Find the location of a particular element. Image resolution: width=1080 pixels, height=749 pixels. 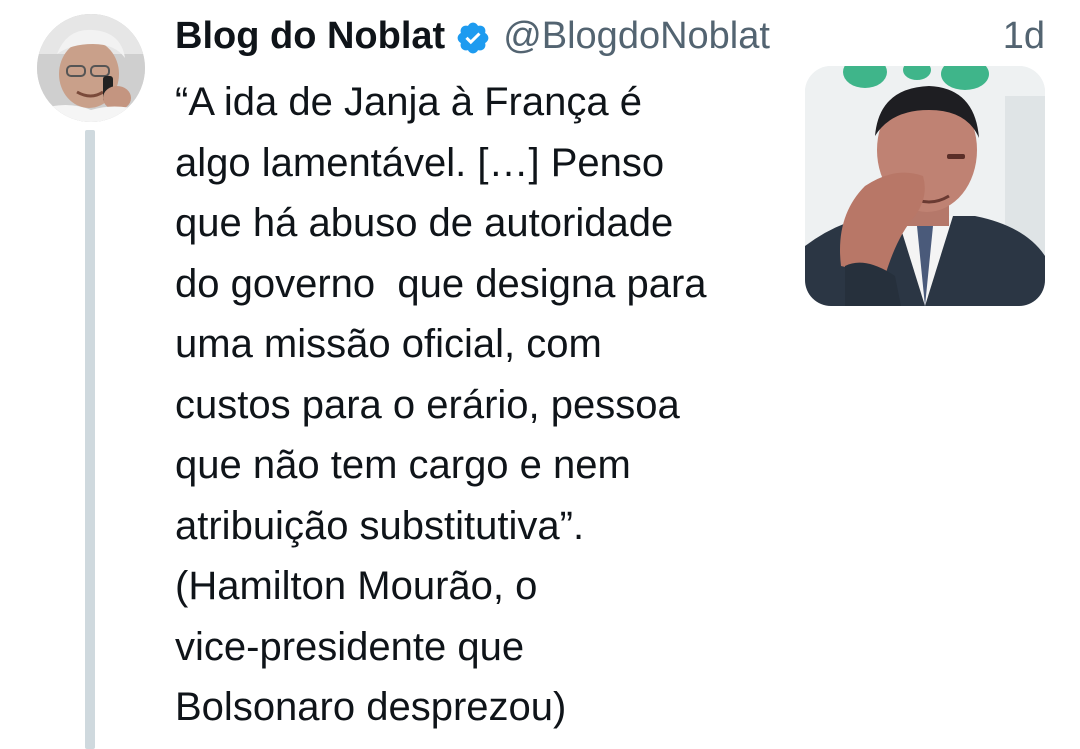

tweet-text-line: que não tem cargo e nem is located at coordinates (403, 465).